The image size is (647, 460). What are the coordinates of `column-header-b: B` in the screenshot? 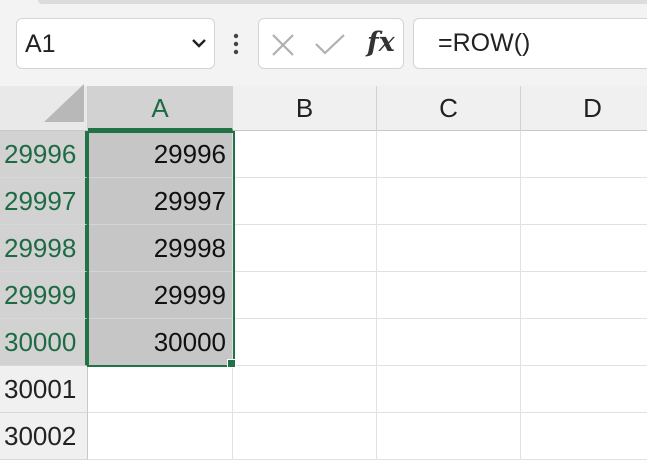 It's located at (305, 108).